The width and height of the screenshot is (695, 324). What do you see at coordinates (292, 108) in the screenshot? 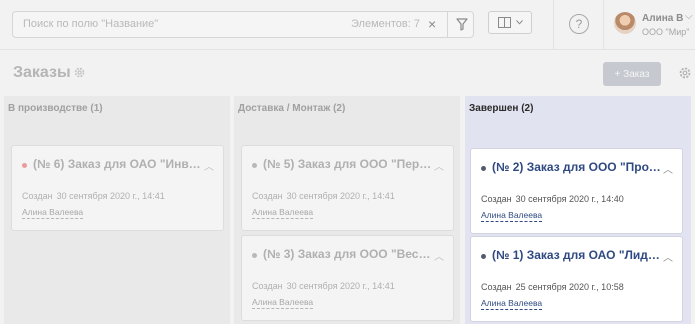
I see `column-title: Доставка / Монтаж (2)` at bounding box center [292, 108].